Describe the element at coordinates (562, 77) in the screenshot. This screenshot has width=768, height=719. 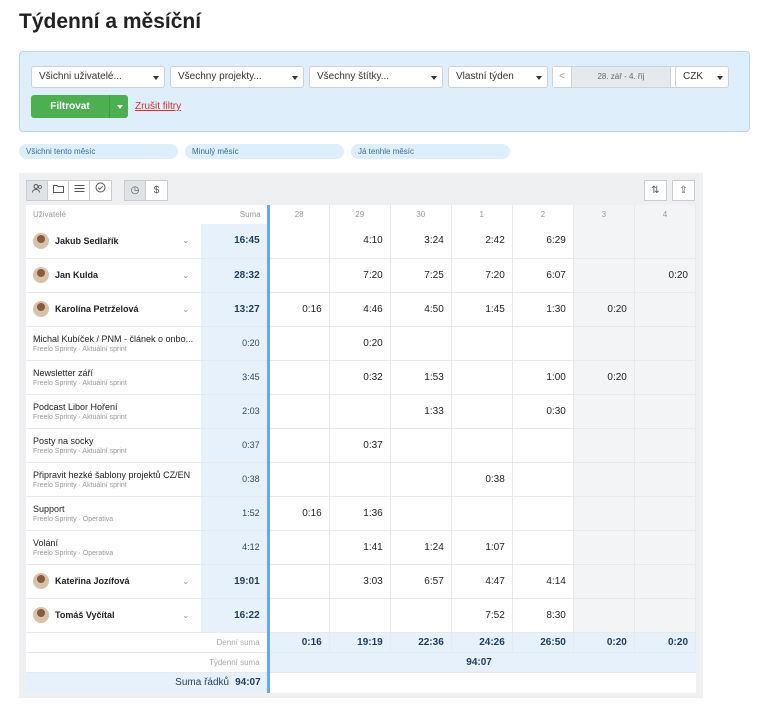
I see `date-prev-button: <` at that location.